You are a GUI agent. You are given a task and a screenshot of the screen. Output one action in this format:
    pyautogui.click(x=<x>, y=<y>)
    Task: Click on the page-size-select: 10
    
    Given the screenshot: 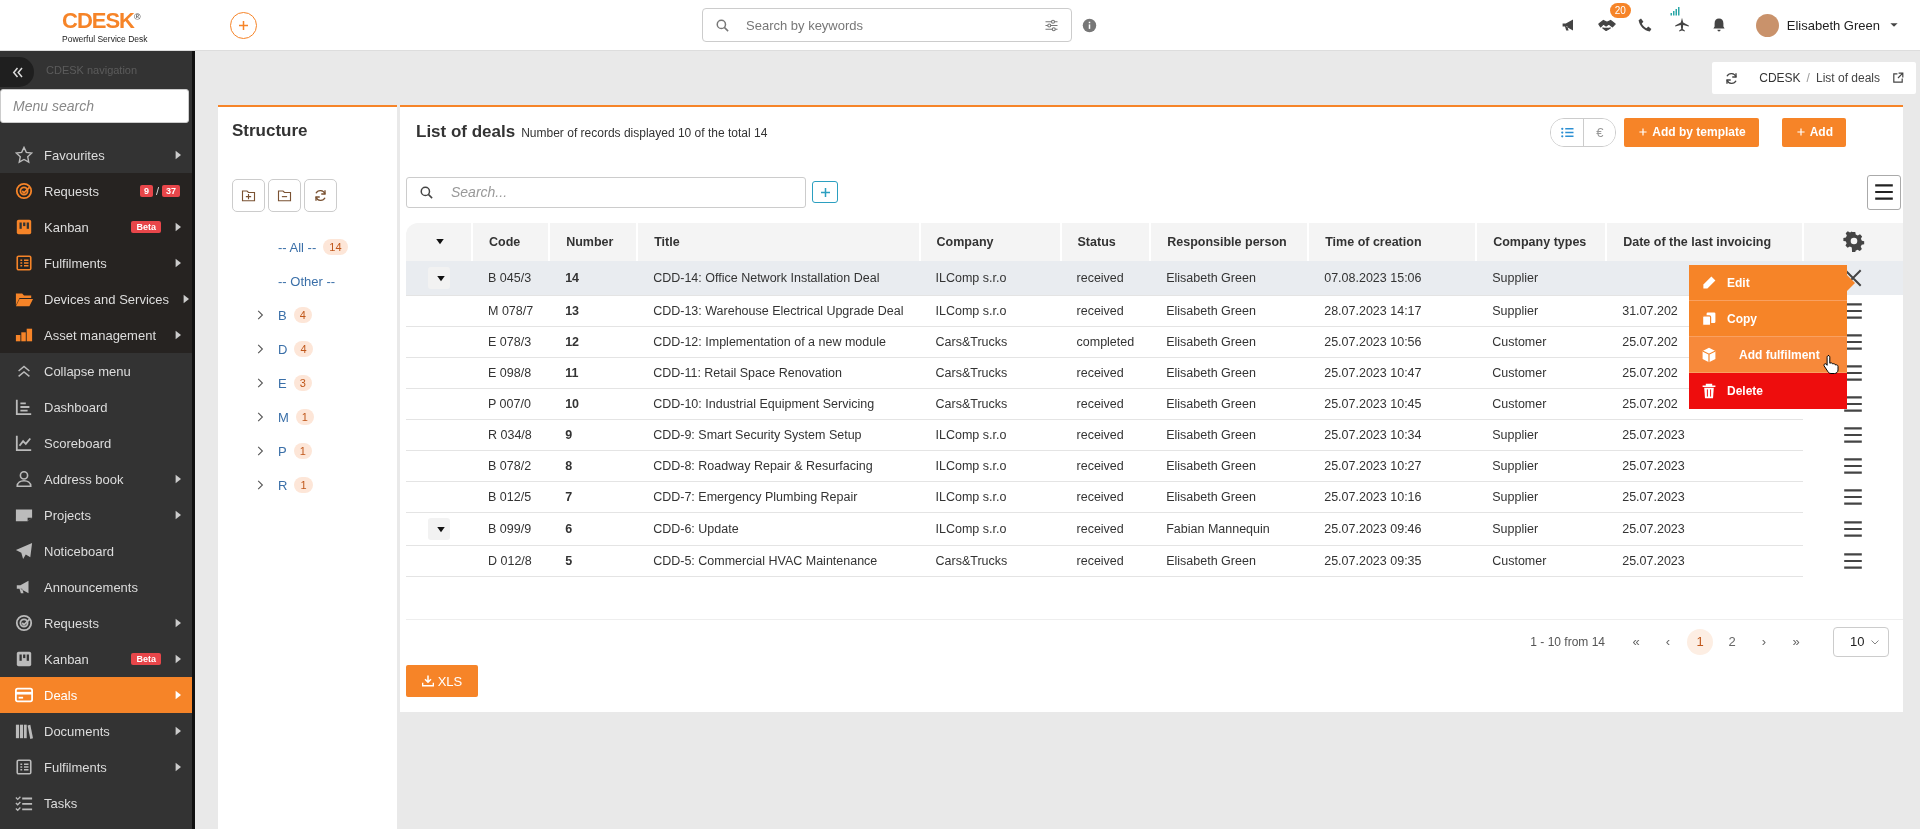 What is the action you would take?
    pyautogui.click(x=1861, y=641)
    